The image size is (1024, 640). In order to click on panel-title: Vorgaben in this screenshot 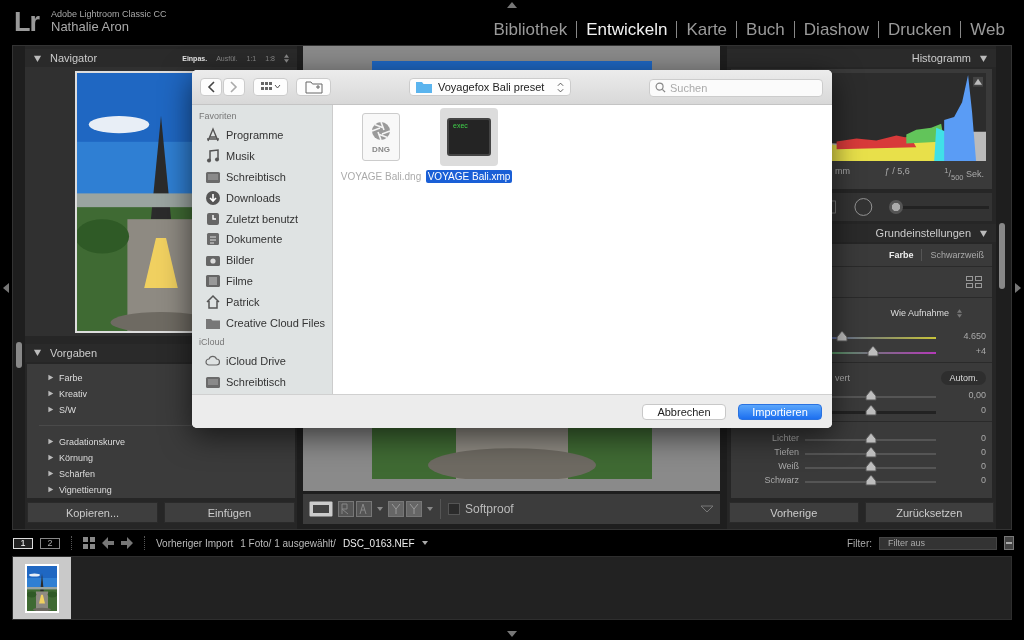, I will do `click(74, 352)`.